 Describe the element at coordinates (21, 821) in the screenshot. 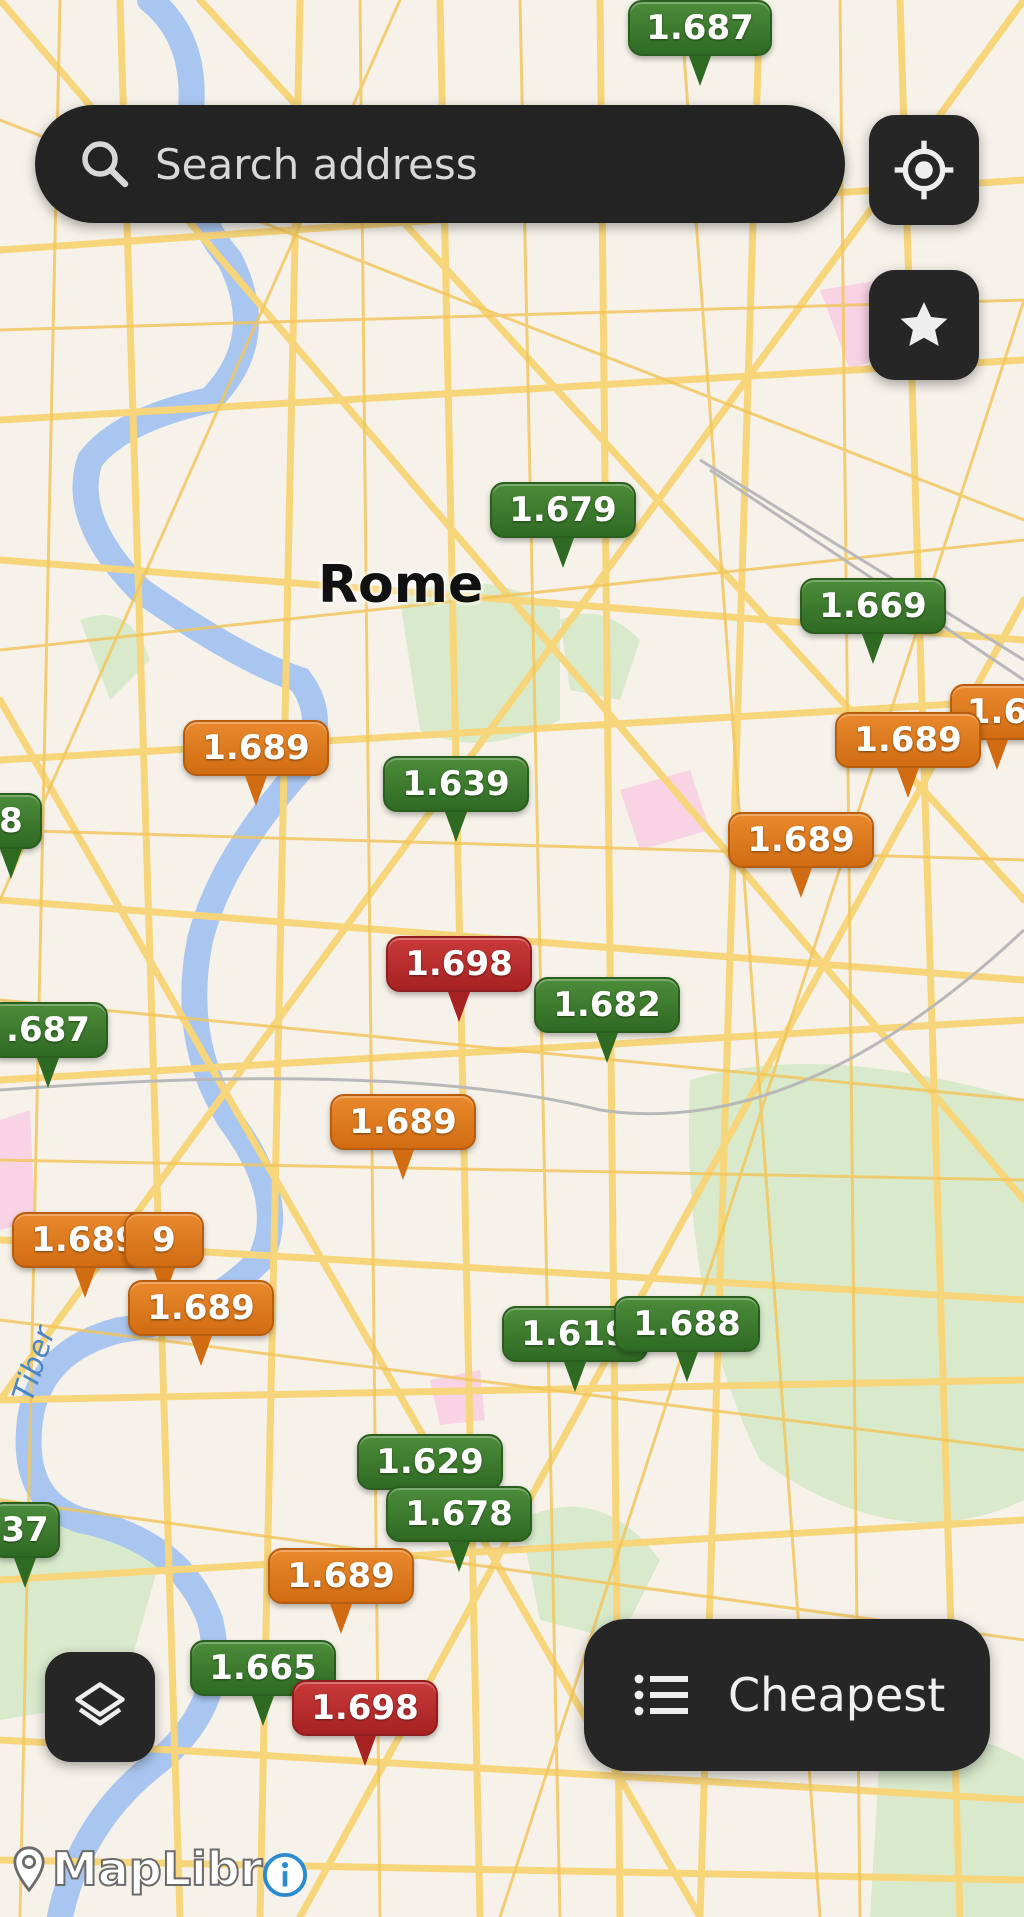

I see `price-label: 8` at that location.